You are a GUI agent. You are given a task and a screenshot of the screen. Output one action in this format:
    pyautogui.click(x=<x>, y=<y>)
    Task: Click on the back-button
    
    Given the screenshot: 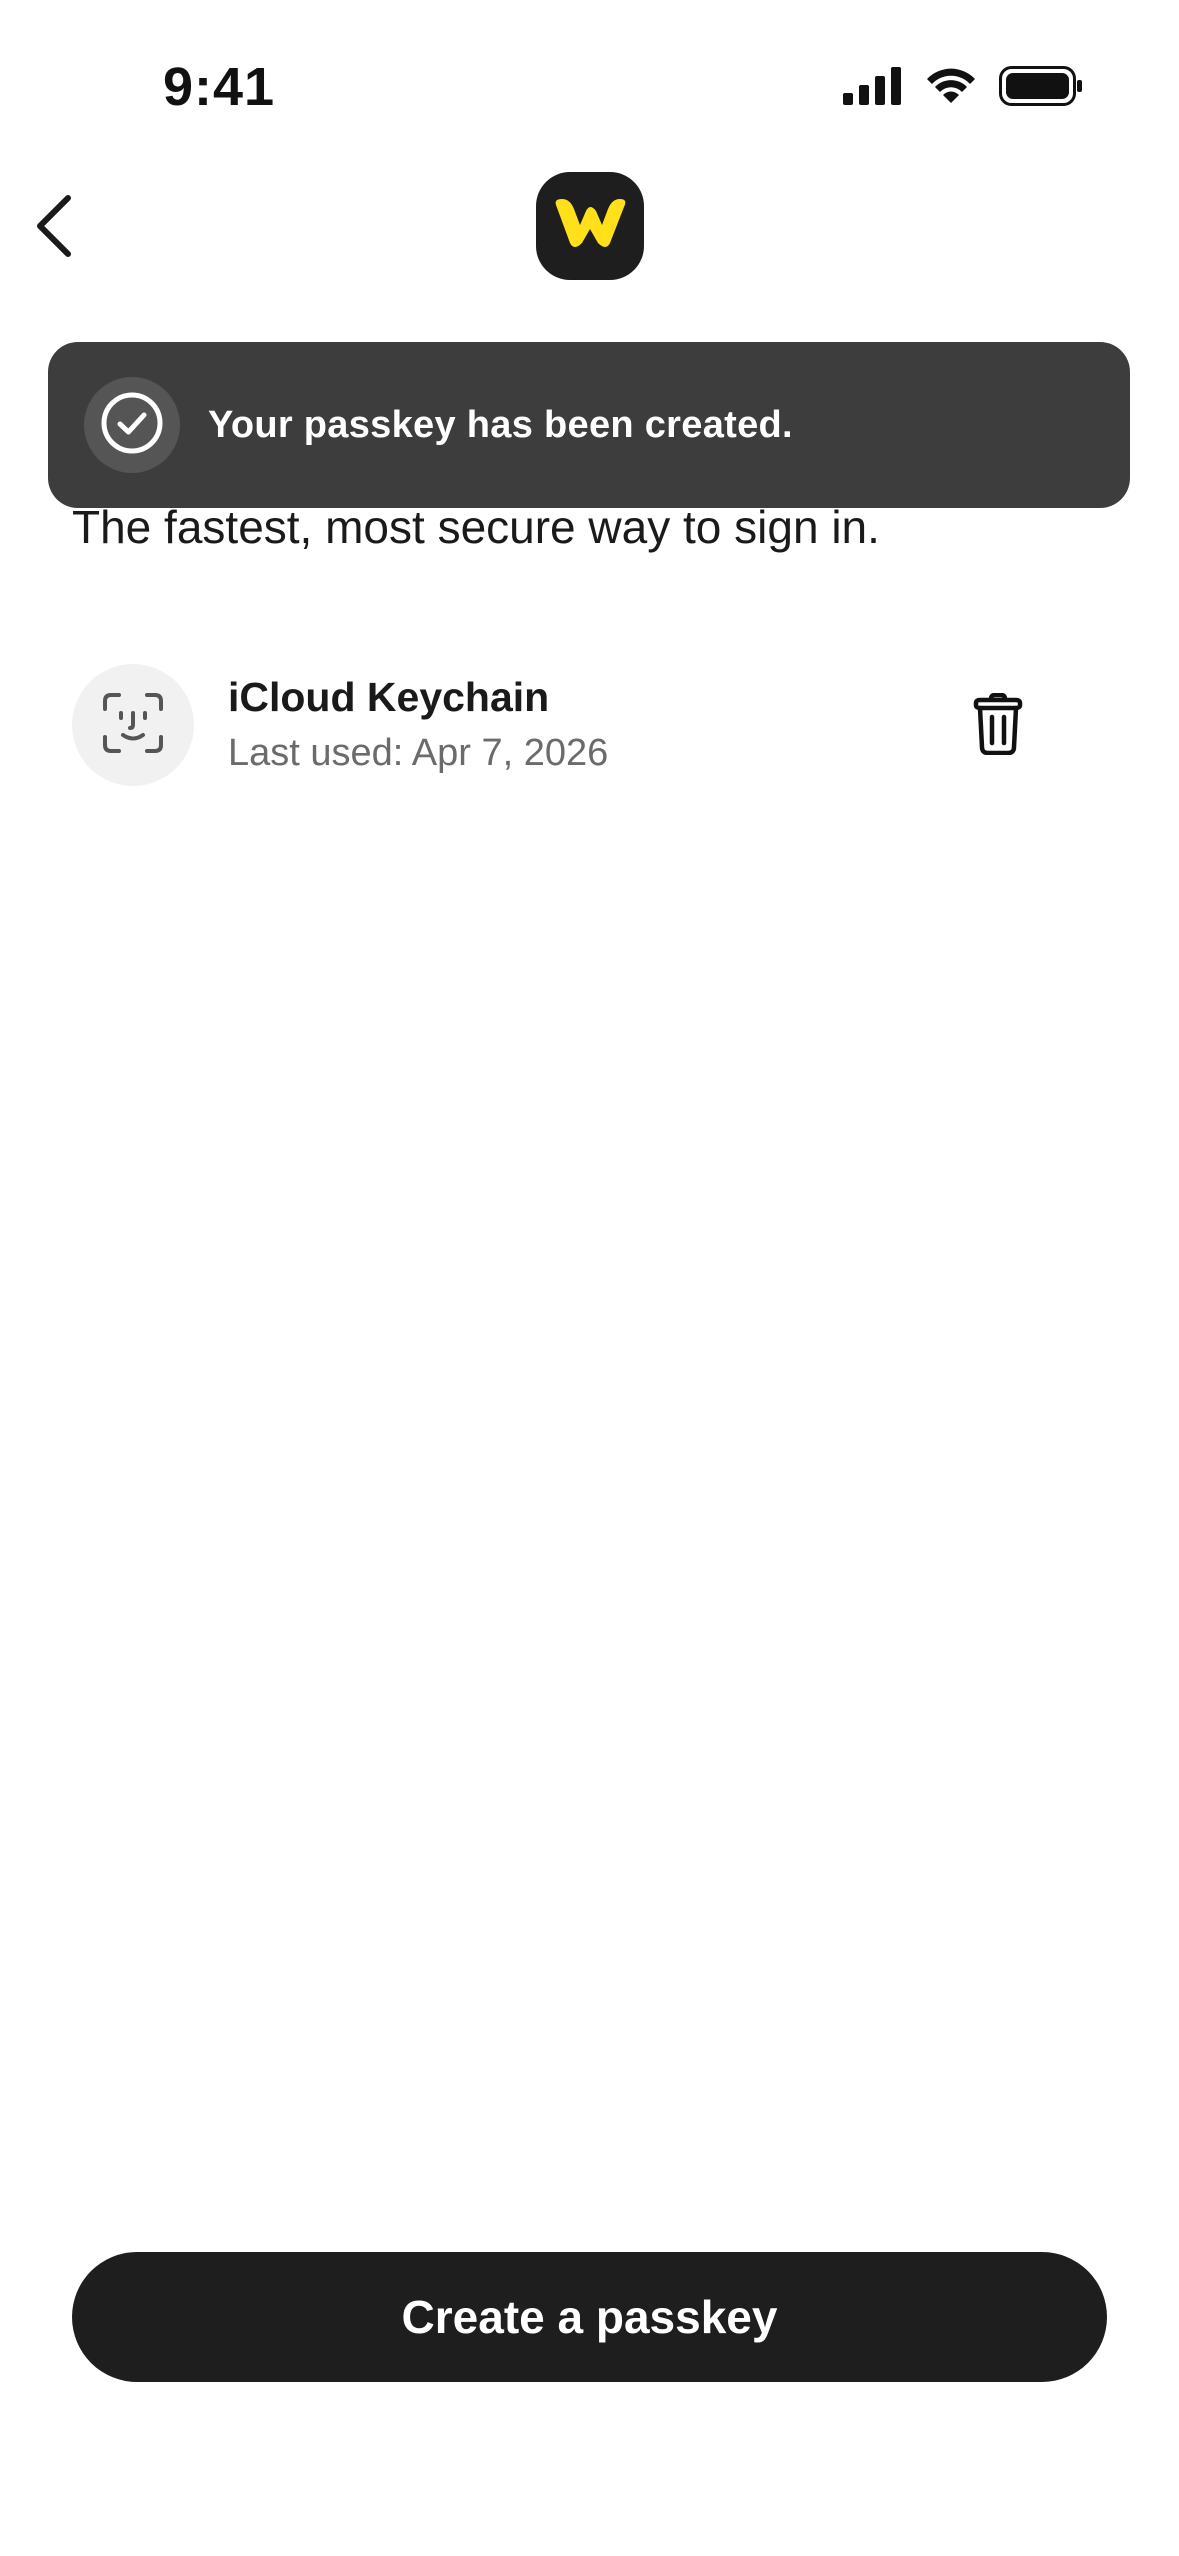 What is the action you would take?
    pyautogui.click(x=54, y=228)
    